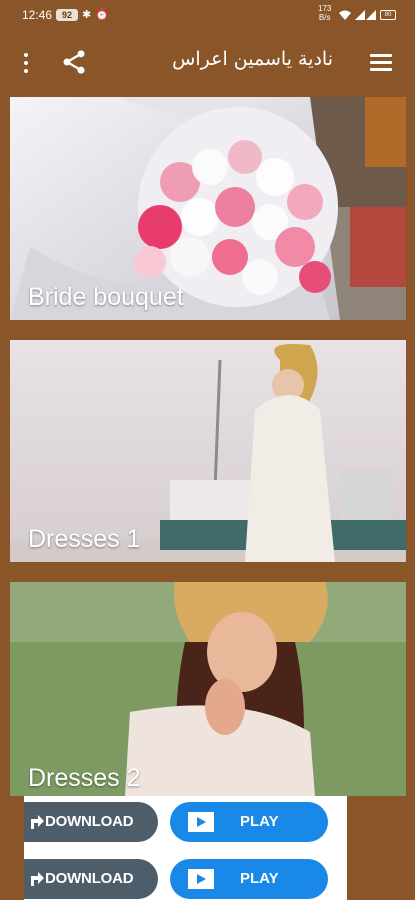  Describe the element at coordinates (26, 63) in the screenshot. I see `overflow-menu-icon` at that location.